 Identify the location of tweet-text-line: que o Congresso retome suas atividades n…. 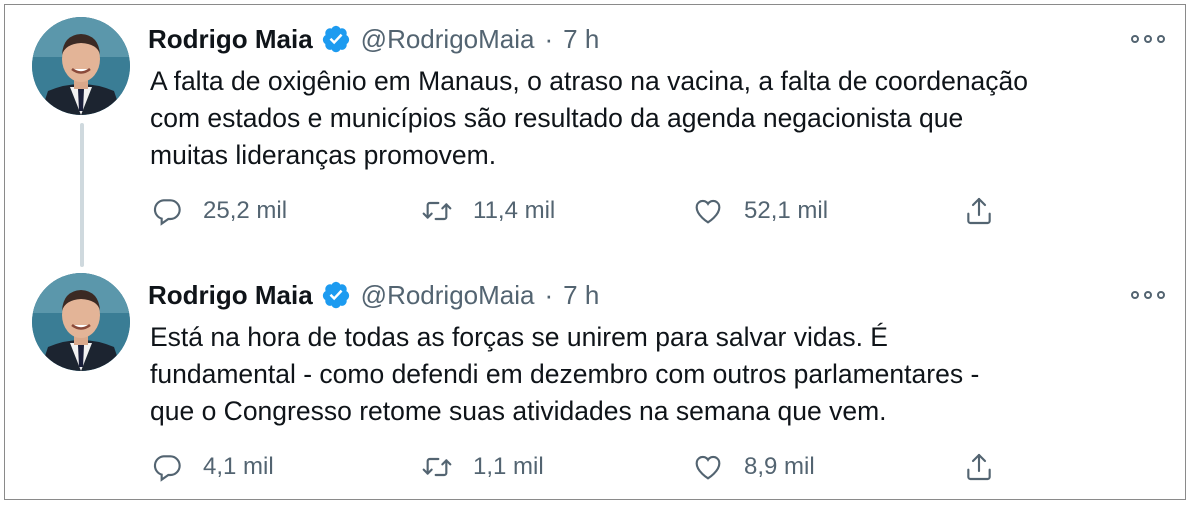
(518, 411).